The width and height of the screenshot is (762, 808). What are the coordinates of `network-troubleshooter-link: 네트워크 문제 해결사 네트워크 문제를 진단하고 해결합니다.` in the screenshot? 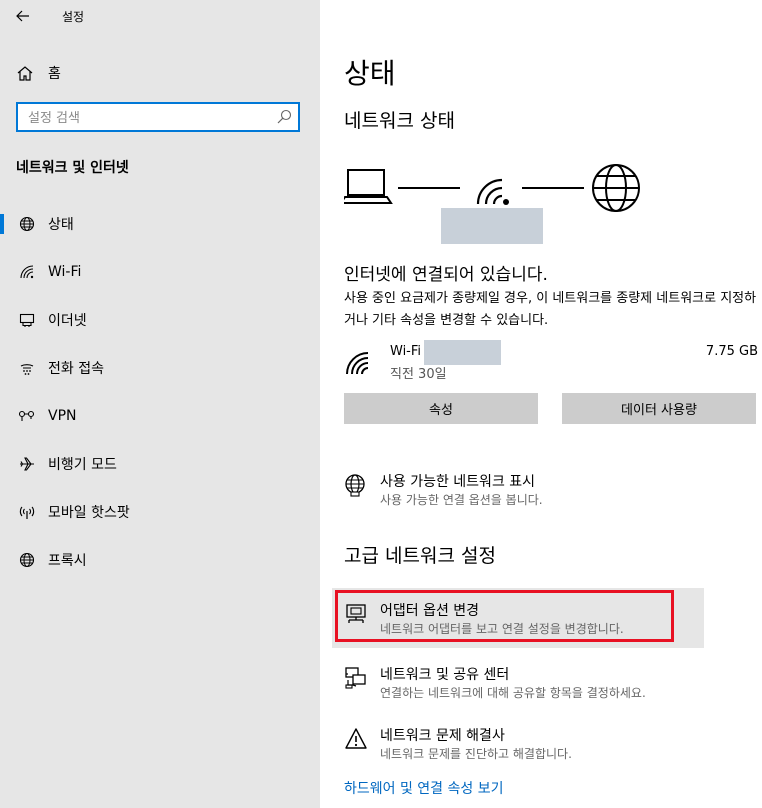 It's located at (520, 743).